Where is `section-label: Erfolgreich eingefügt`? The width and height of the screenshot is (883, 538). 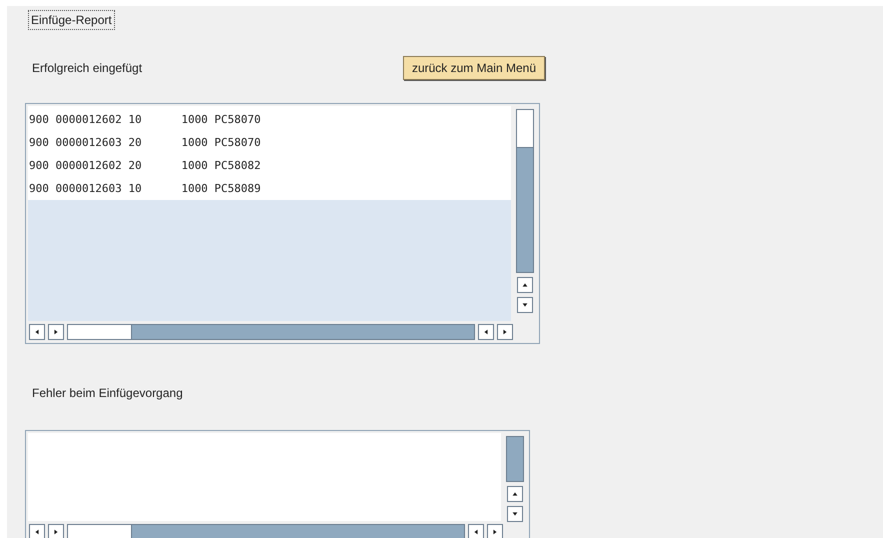
section-label: Erfolgreich eingefügt is located at coordinates (87, 68).